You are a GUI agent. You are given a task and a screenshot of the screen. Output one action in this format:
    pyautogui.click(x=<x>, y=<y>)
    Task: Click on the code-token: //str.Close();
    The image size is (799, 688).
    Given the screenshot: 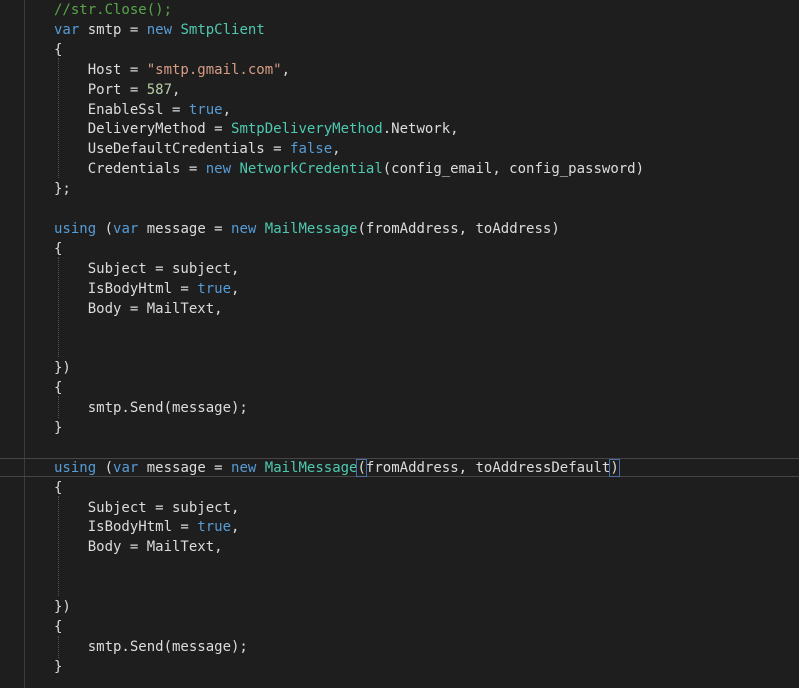 What is the action you would take?
    pyautogui.click(x=113, y=10)
    